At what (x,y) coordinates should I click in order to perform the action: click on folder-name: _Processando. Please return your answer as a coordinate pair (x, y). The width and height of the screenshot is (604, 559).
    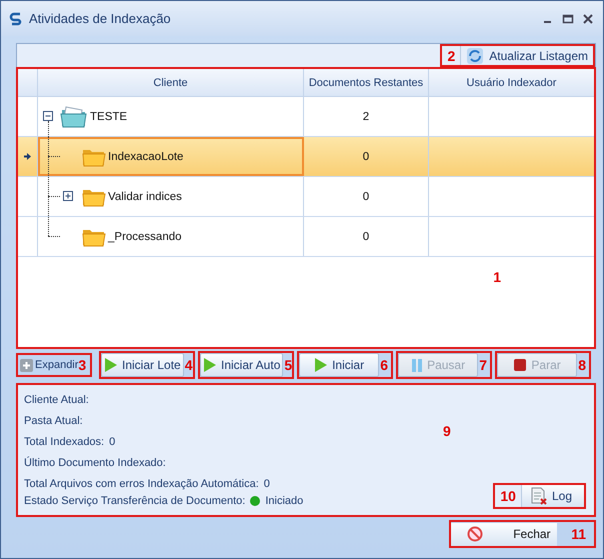
    Looking at the image, I should click on (145, 236).